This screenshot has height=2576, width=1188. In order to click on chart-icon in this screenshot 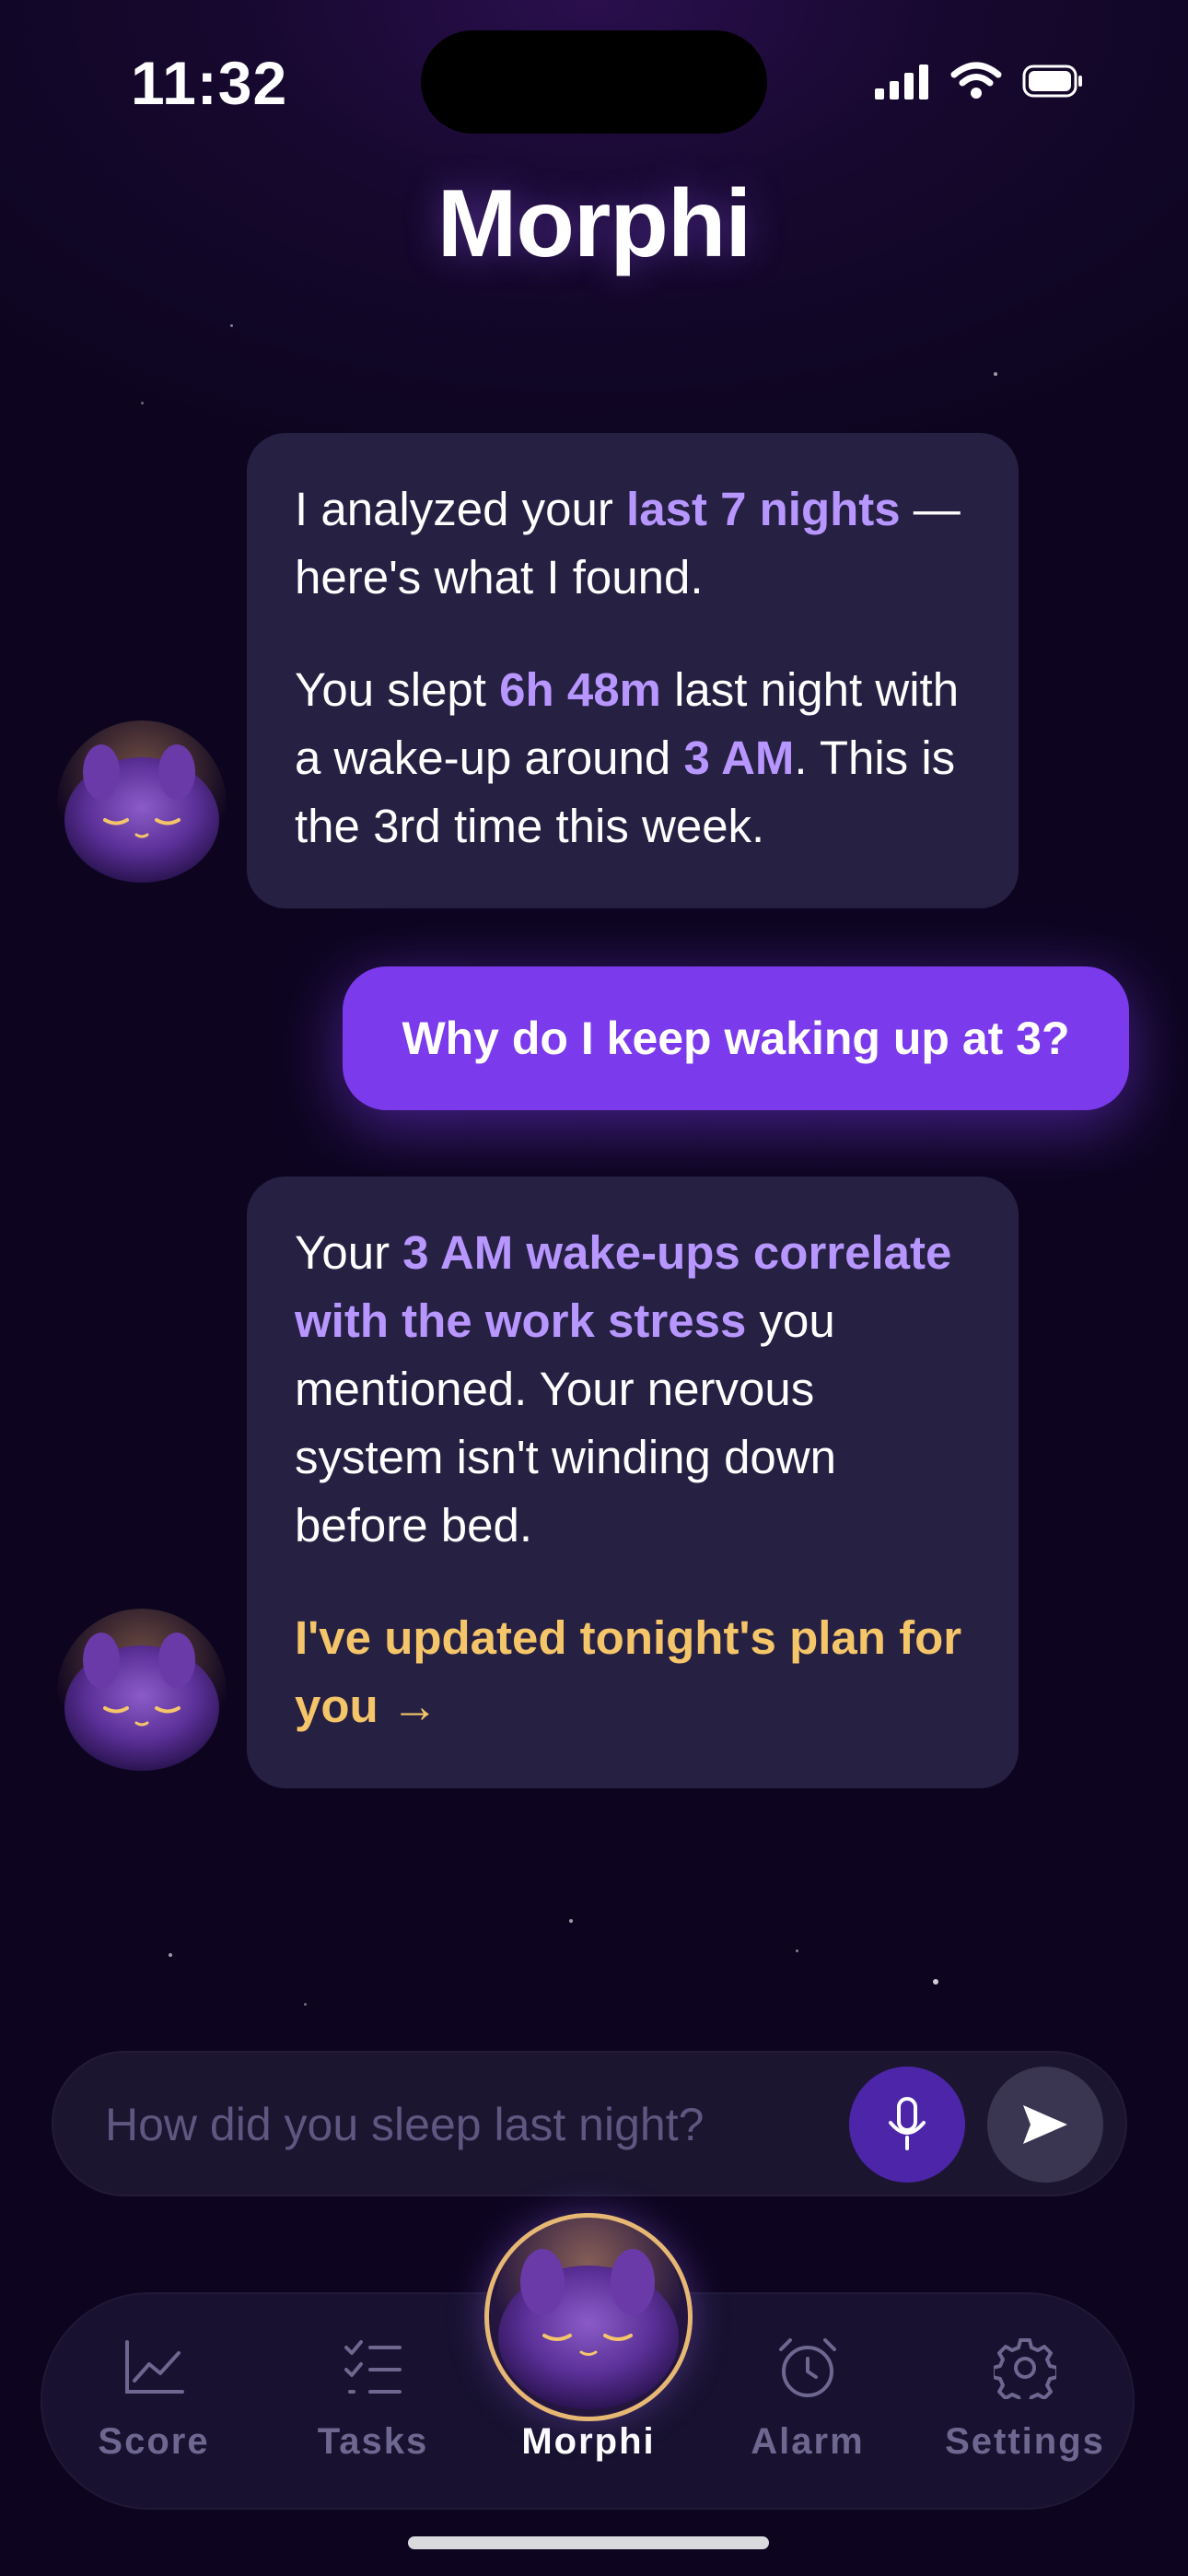, I will do `click(154, 2367)`.